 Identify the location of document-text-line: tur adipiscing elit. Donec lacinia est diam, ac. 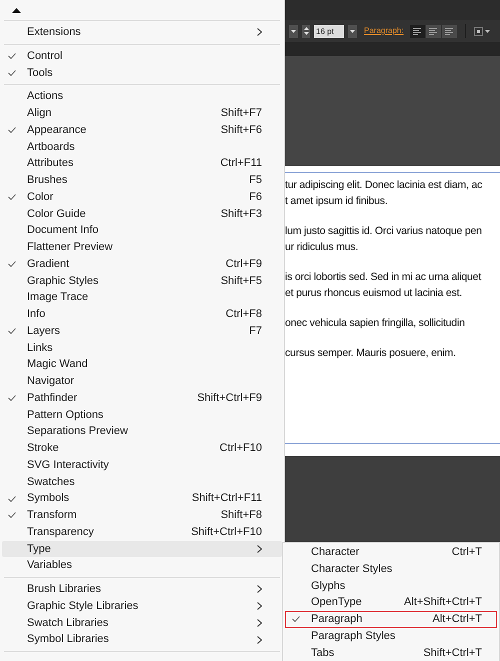
(383, 185).